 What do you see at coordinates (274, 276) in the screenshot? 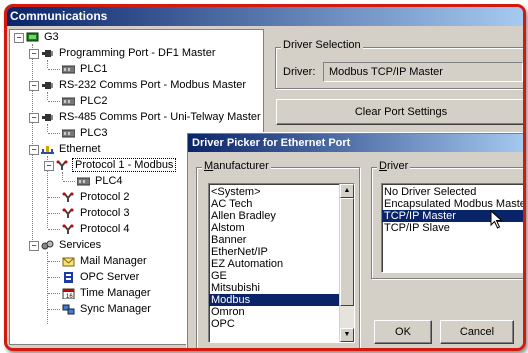
I see `manufacturer-list-item: GE` at bounding box center [274, 276].